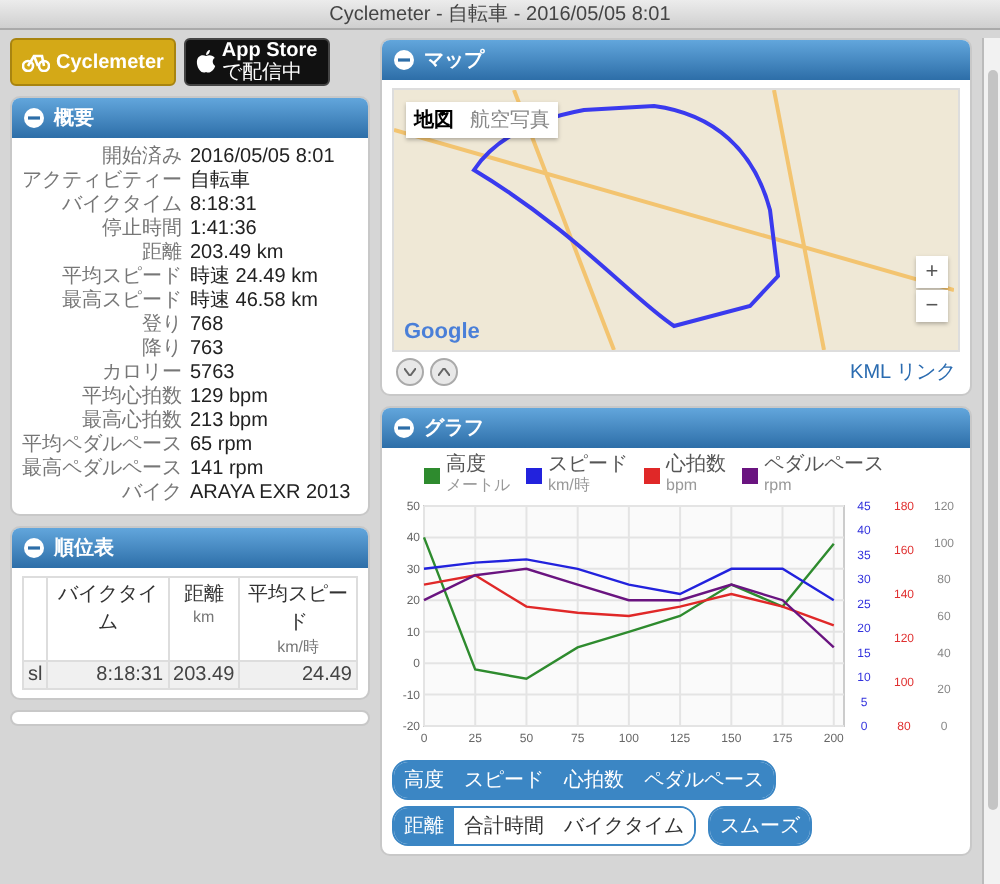 This screenshot has height=884, width=1000. What do you see at coordinates (704, 780) in the screenshot?
I see `toggle-button: ペダルペース` at bounding box center [704, 780].